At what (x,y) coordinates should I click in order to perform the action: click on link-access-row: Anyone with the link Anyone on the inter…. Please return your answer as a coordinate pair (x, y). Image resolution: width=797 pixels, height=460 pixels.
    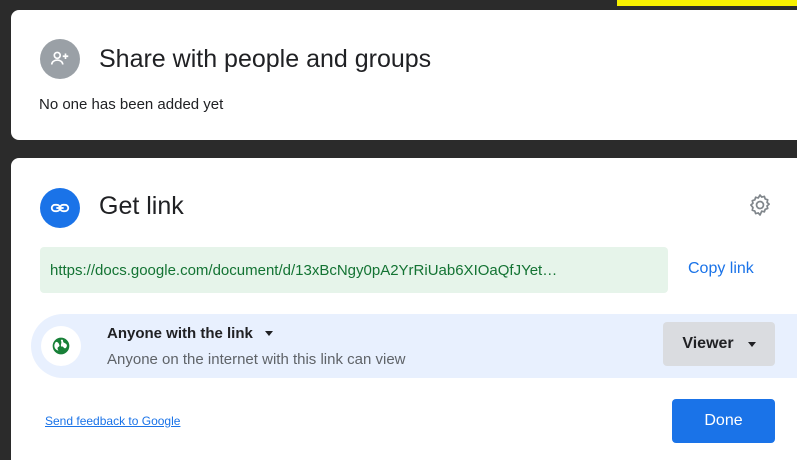
    Looking at the image, I should click on (414, 346).